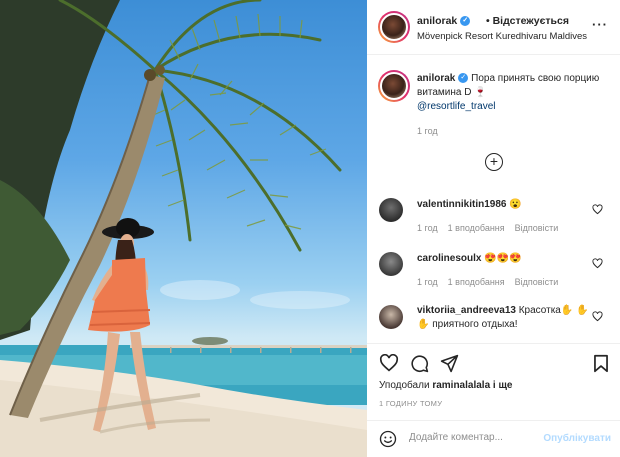 The image size is (620, 457). What do you see at coordinates (456, 106) in the screenshot?
I see `caption-mention-link: @resortlife_travel` at bounding box center [456, 106].